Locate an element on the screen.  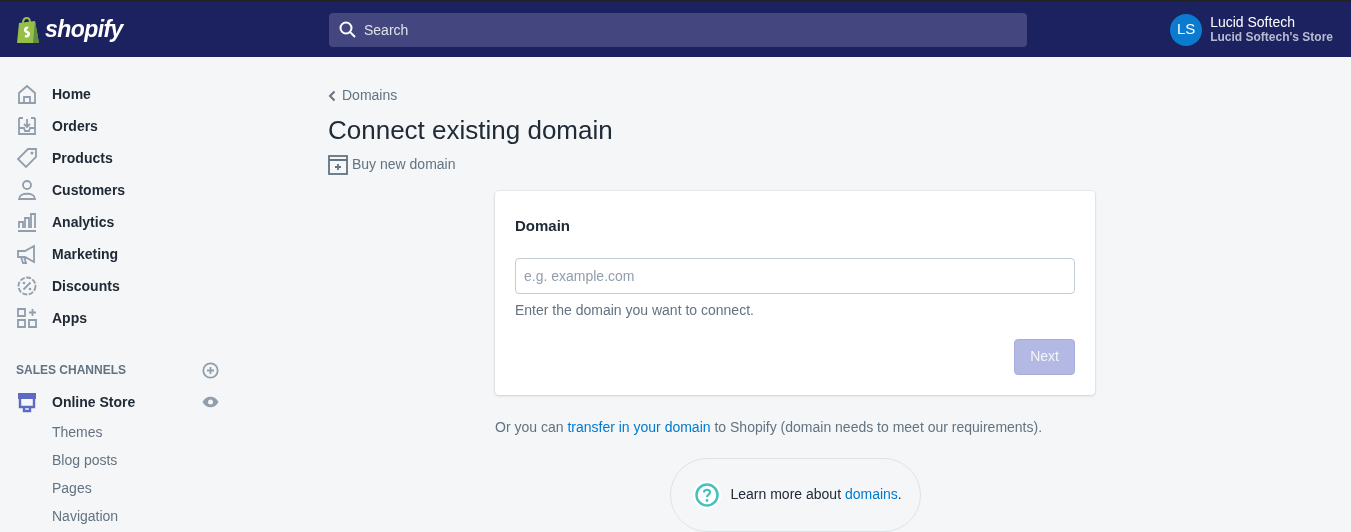
buy-domain-link: Buy new domain is located at coordinates (392, 164).